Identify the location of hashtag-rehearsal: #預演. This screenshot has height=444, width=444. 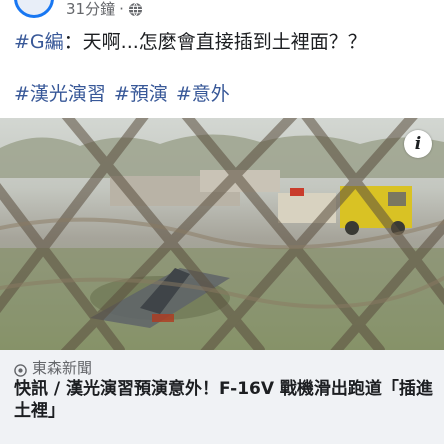
(141, 94).